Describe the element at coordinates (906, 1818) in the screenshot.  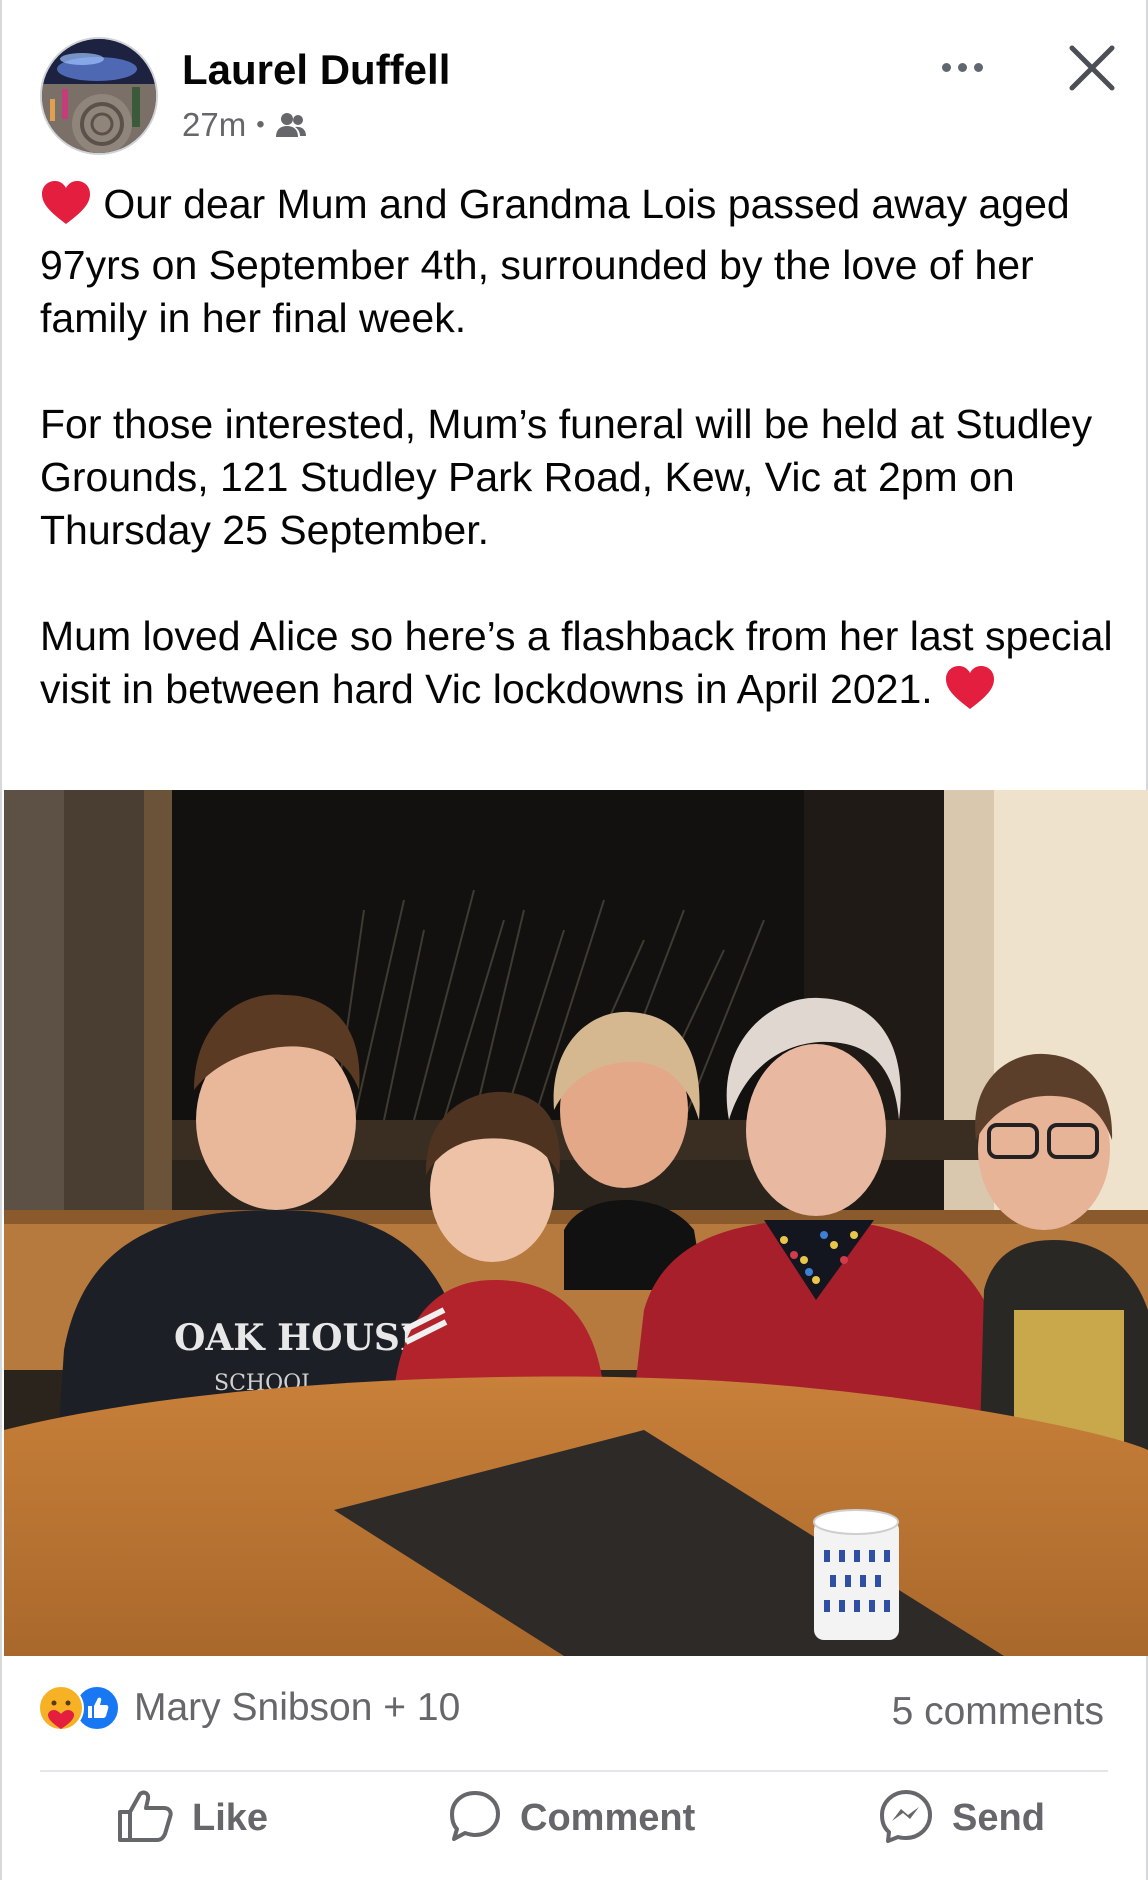
I see `messenger-icon` at that location.